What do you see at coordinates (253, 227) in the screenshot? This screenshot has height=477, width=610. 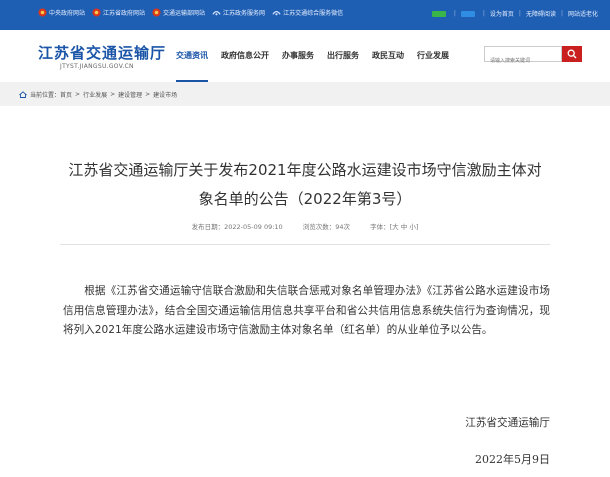 I see `publish-date: 2022-05-09 09:10` at bounding box center [253, 227].